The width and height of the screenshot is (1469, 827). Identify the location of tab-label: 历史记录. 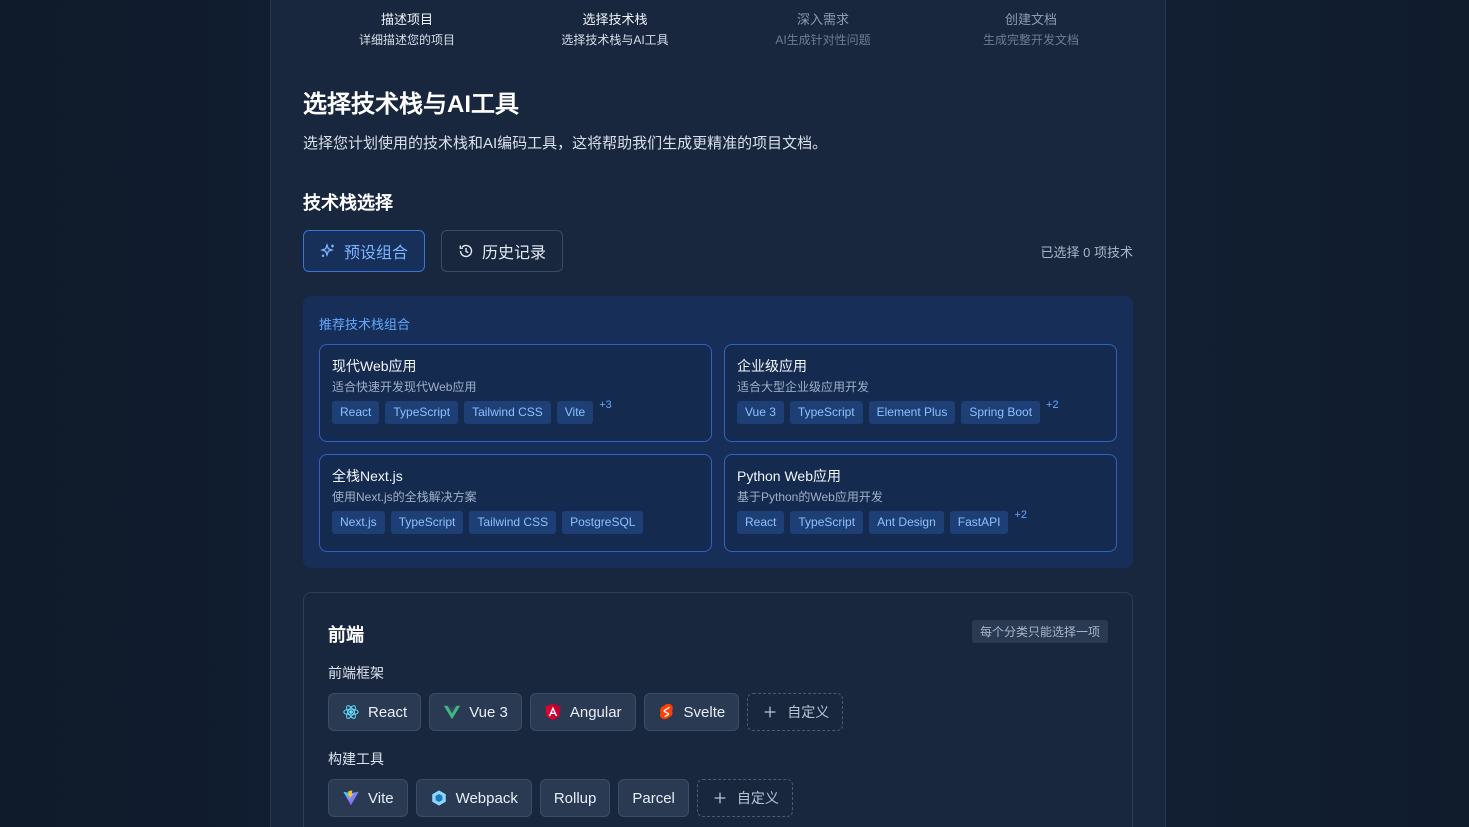
(514, 253).